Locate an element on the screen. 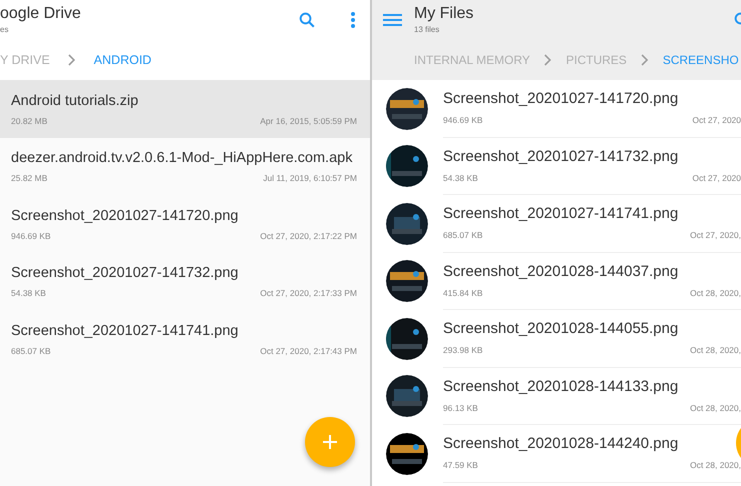 The width and height of the screenshot is (741, 486). file-row: Screenshot_20201027-141720.png 946.69 KB Oct 27, 2020, 2:17:22 PM is located at coordinates (185, 223).